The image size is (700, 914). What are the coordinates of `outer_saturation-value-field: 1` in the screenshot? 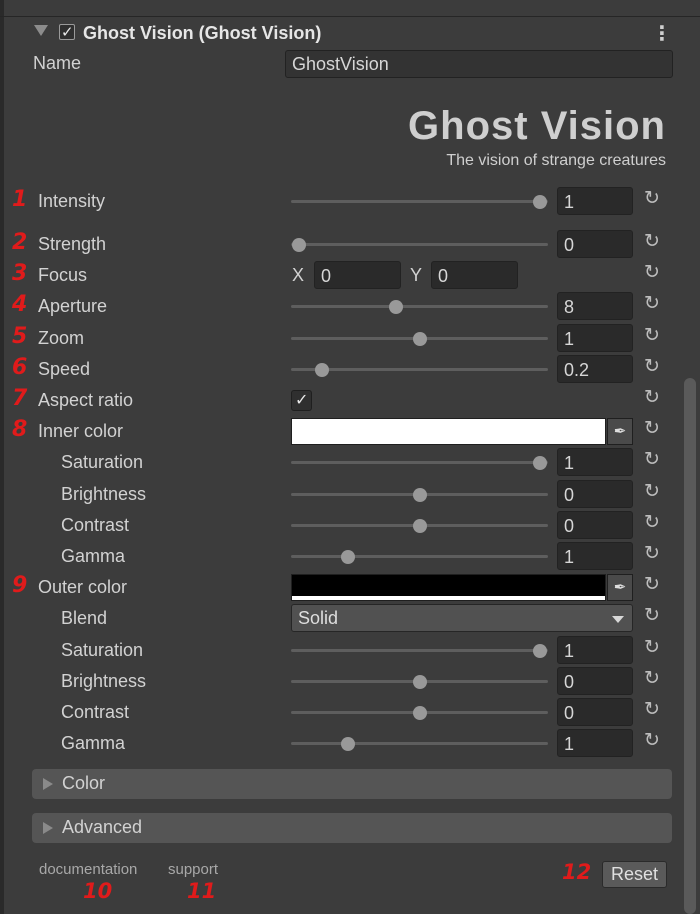 It's located at (595, 650).